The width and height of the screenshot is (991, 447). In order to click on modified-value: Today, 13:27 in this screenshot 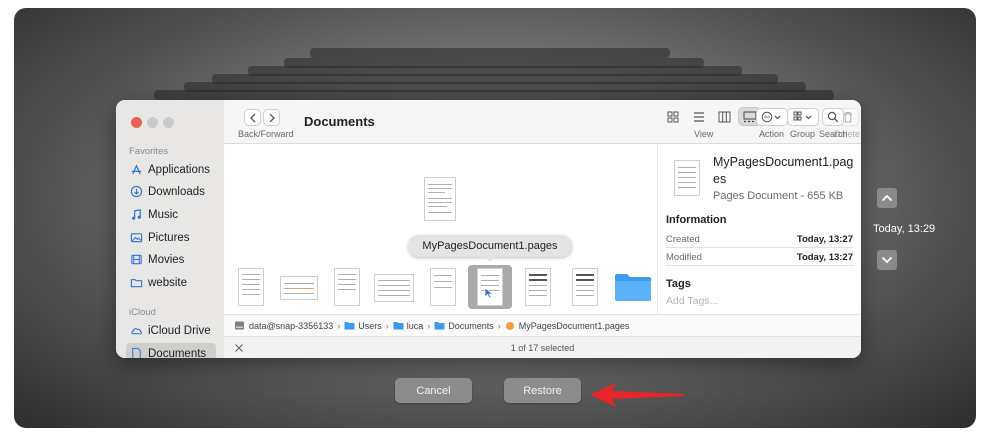, I will do `click(824, 257)`.